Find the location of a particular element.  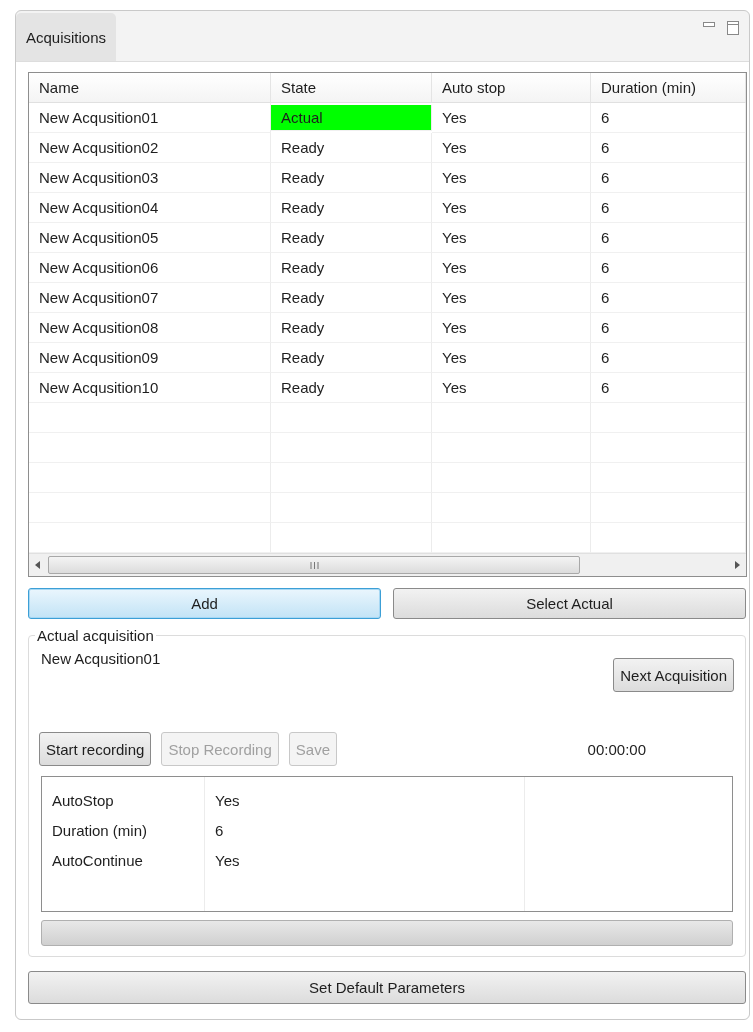

table-cell: Actual is located at coordinates (351, 118).